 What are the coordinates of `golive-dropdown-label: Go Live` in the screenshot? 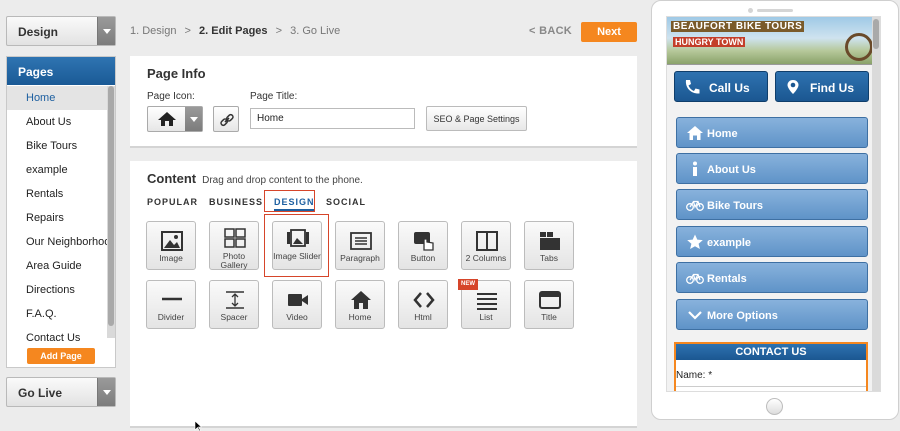 It's located at (40, 393).